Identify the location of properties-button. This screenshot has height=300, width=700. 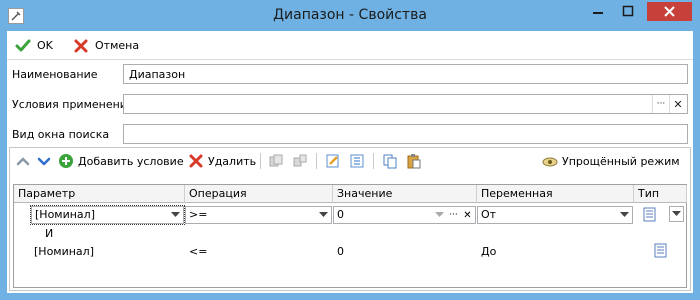
(359, 161).